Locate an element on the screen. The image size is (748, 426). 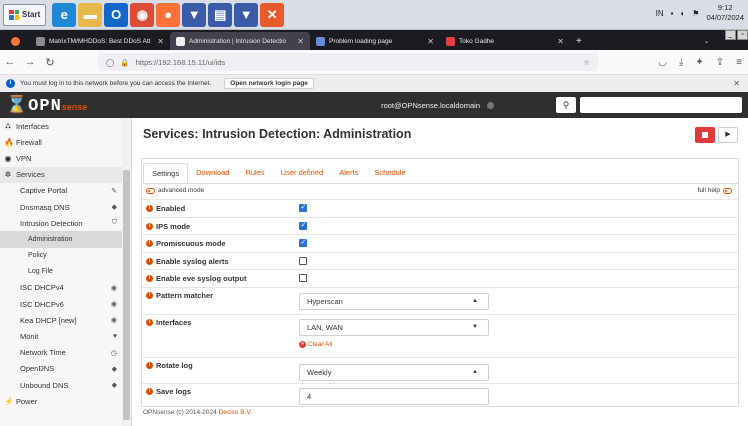
list-tabs-icon: ⌄ is located at coordinates (706, 41).